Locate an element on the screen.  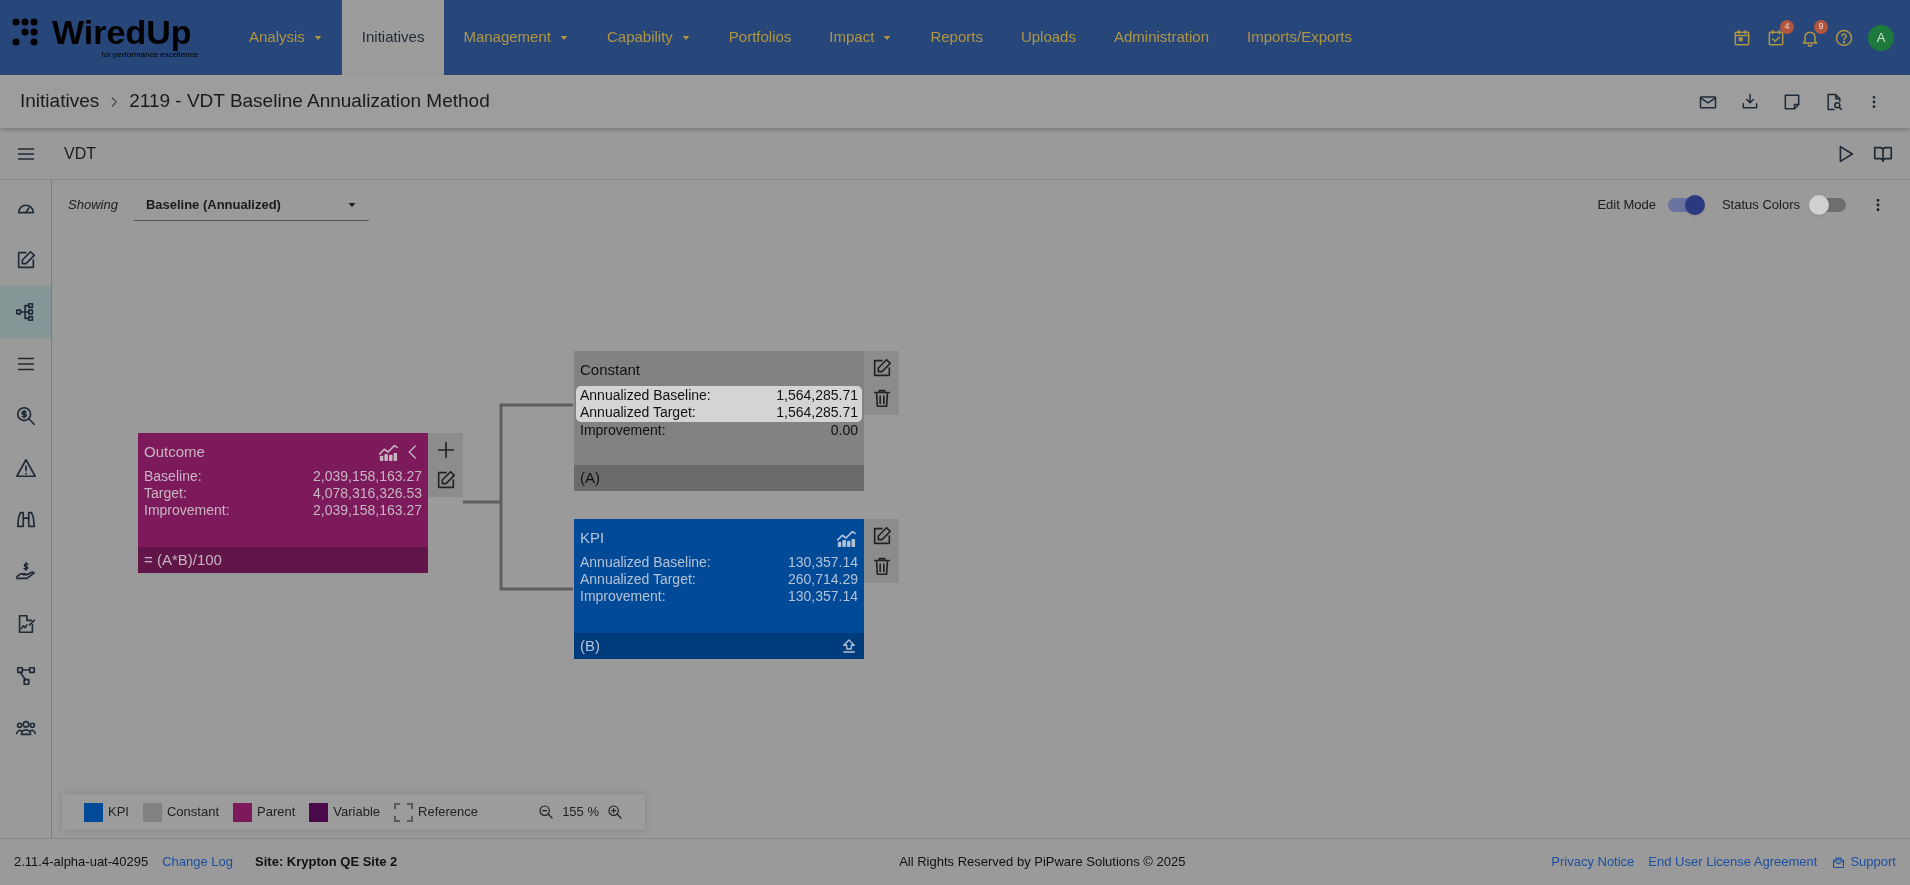
zoom-level: 155 % is located at coordinates (580, 812).